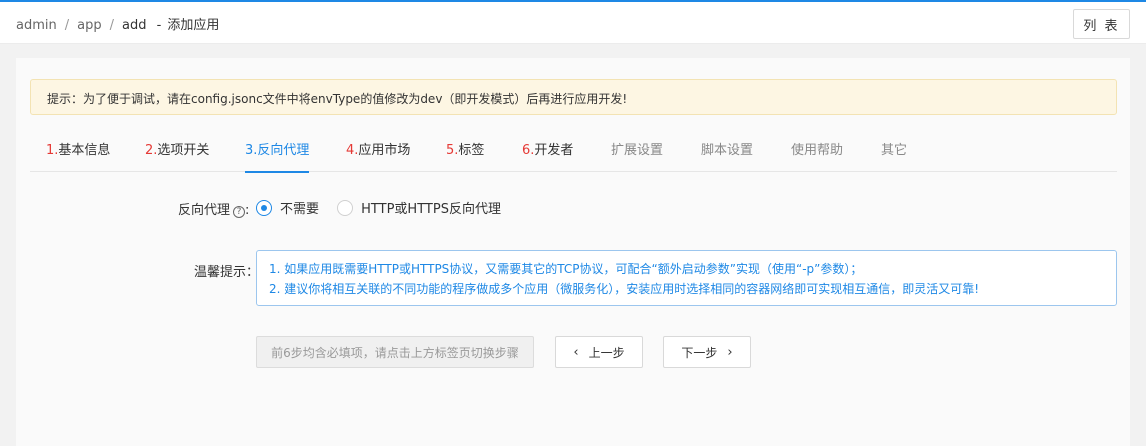 The image size is (1146, 446). What do you see at coordinates (183, 150) in the screenshot?
I see `tab-label: 选项开关` at bounding box center [183, 150].